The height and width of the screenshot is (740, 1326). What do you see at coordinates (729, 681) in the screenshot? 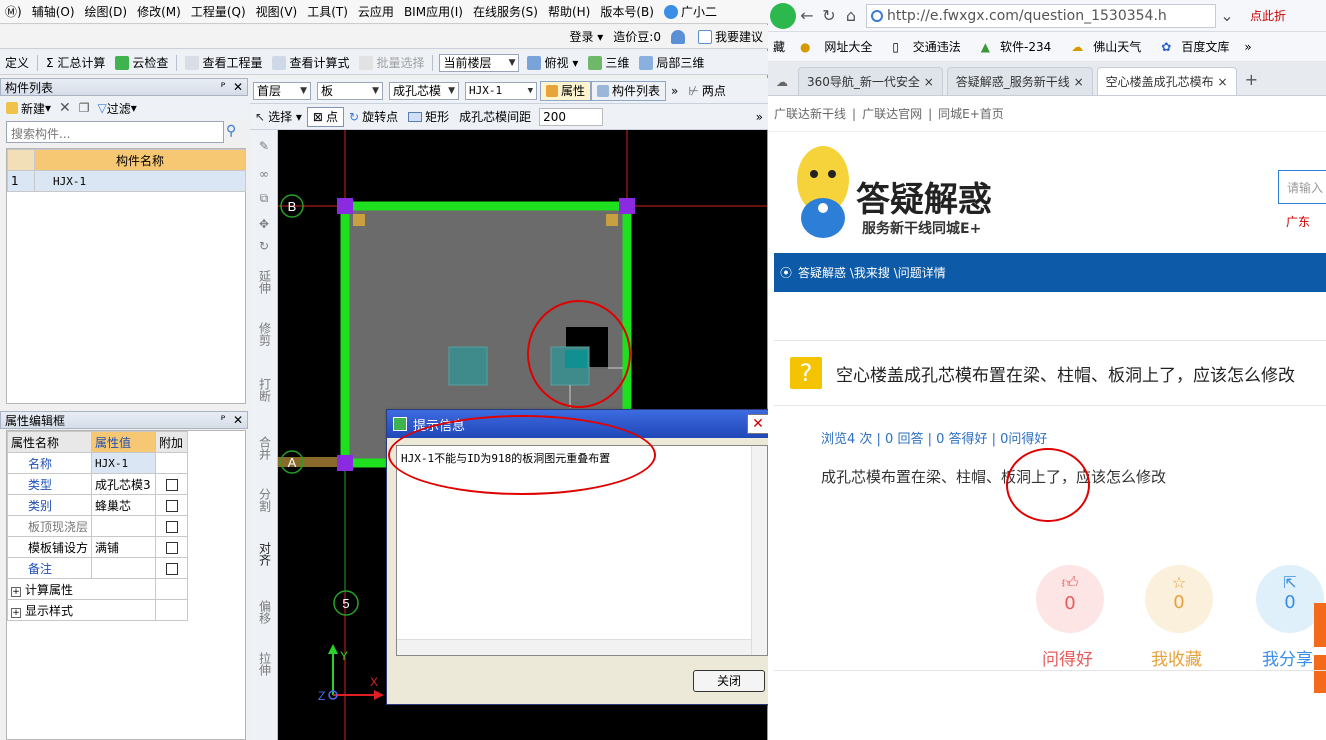
I see `close-button: 关闭` at bounding box center [729, 681].